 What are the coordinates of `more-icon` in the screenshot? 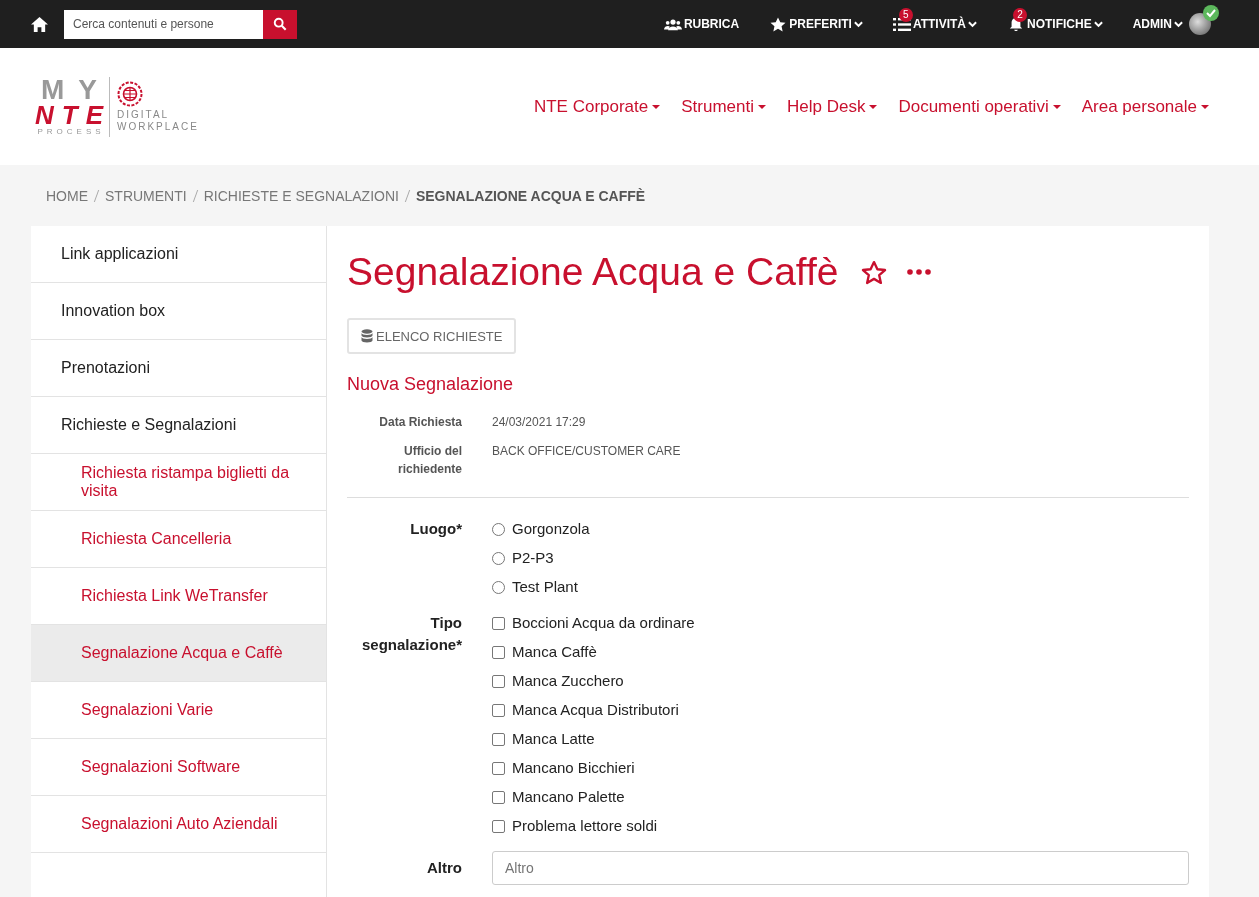 It's located at (918, 272).